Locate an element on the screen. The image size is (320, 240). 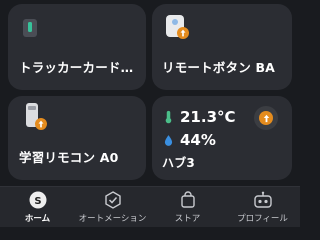
humidity-value: 44% is located at coordinates (198, 140).